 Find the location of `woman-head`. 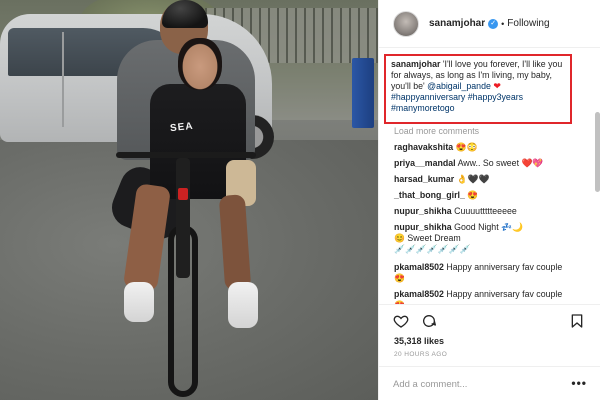

woman-head is located at coordinates (200, 64).